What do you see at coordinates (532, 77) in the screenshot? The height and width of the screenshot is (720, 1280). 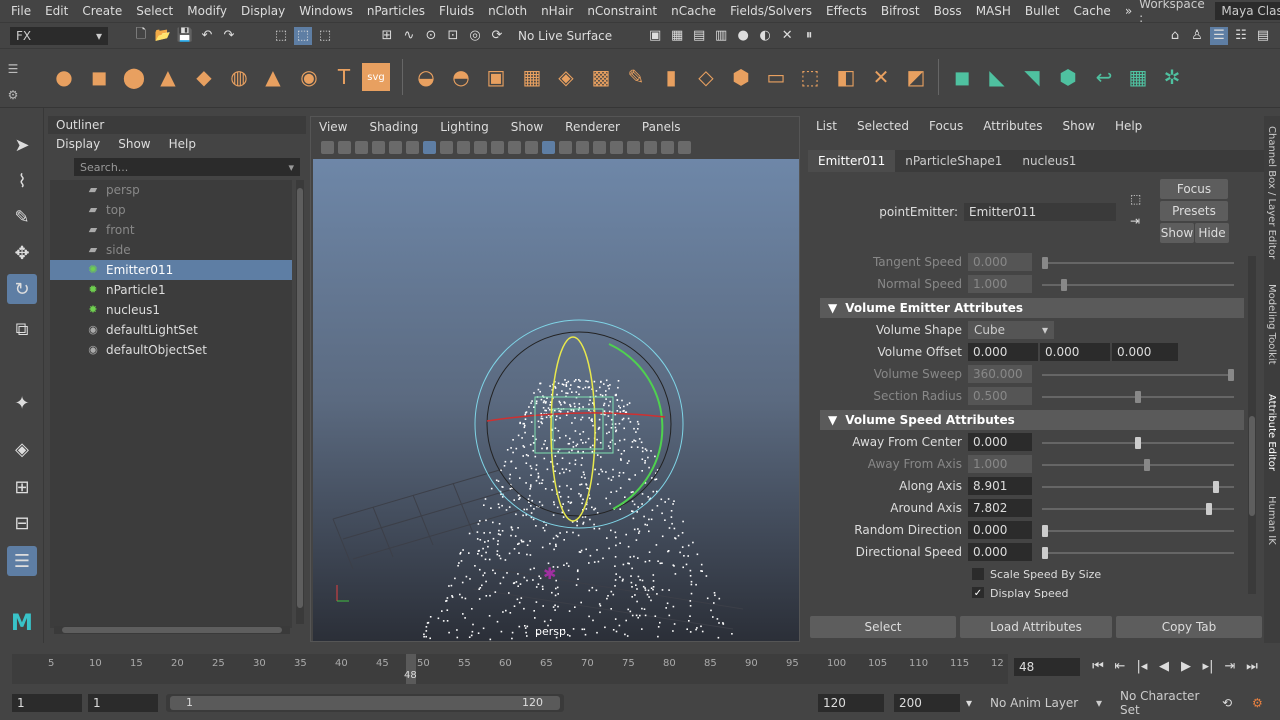 I see `smooth-icon: ▦` at bounding box center [532, 77].